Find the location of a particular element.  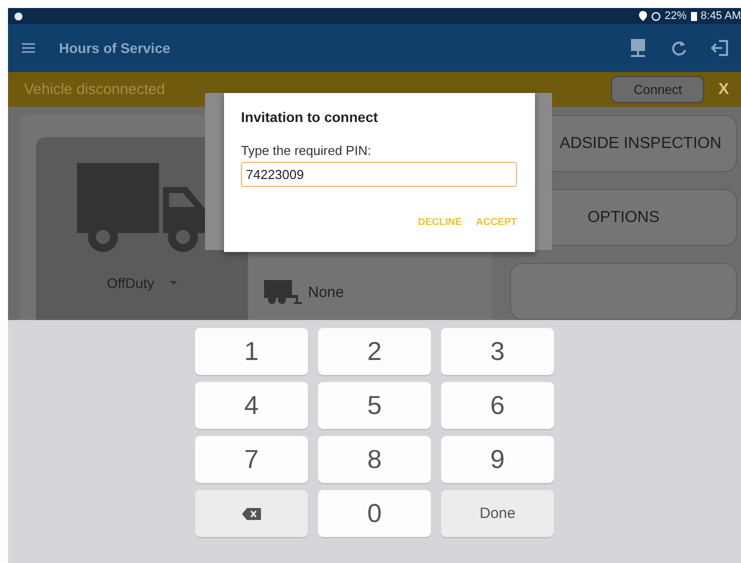

keyboard-key: 1 is located at coordinates (251, 351).